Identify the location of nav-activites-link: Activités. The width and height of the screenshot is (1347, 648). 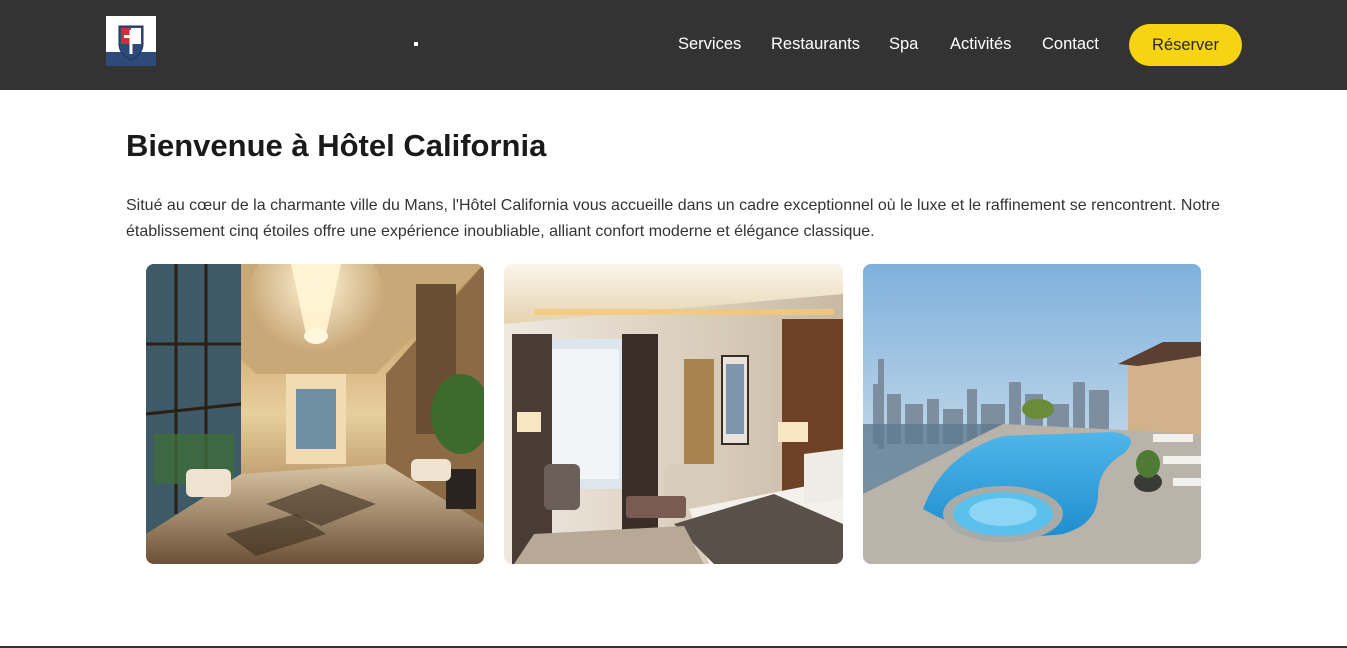
(980, 44).